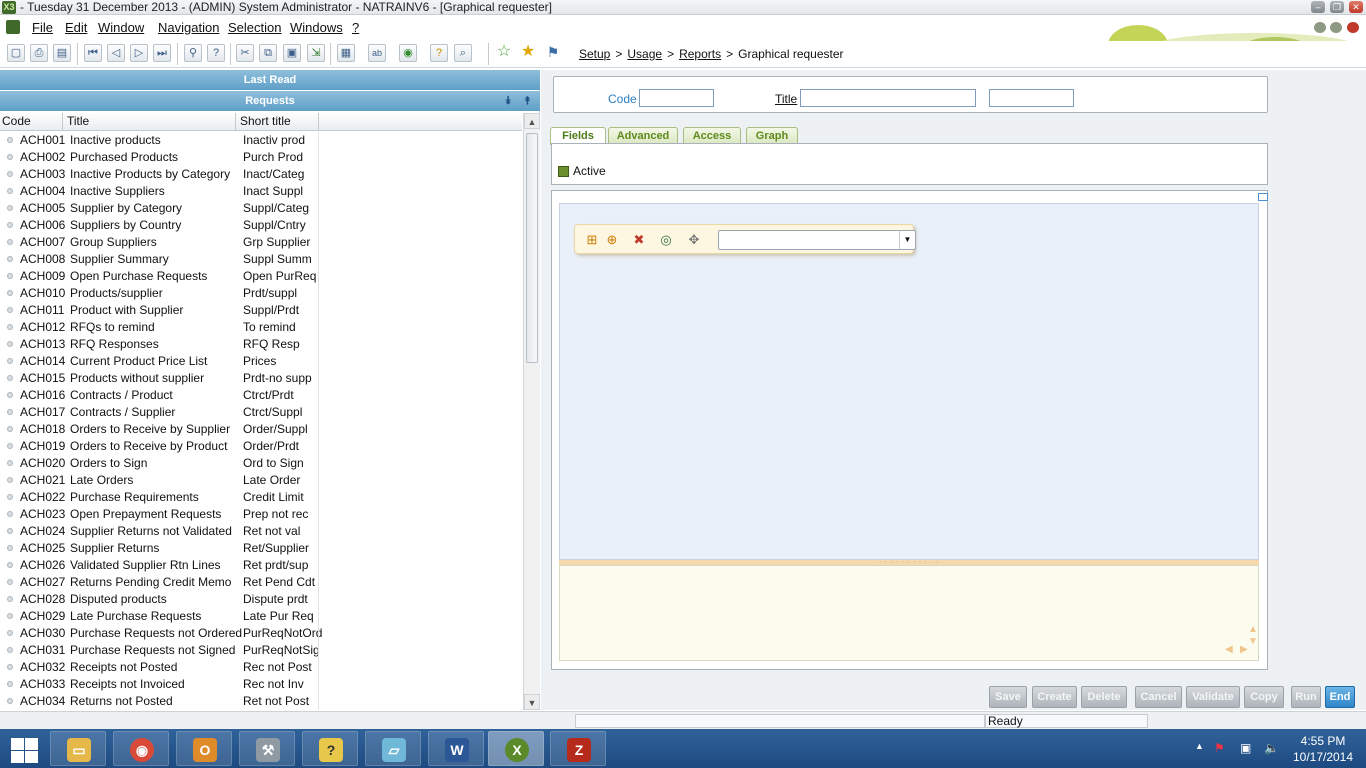 Image resolution: width=1366 pixels, height=768 pixels. Describe the element at coordinates (528, 53) in the screenshot. I see `favorites-star-icon: ★` at that location.